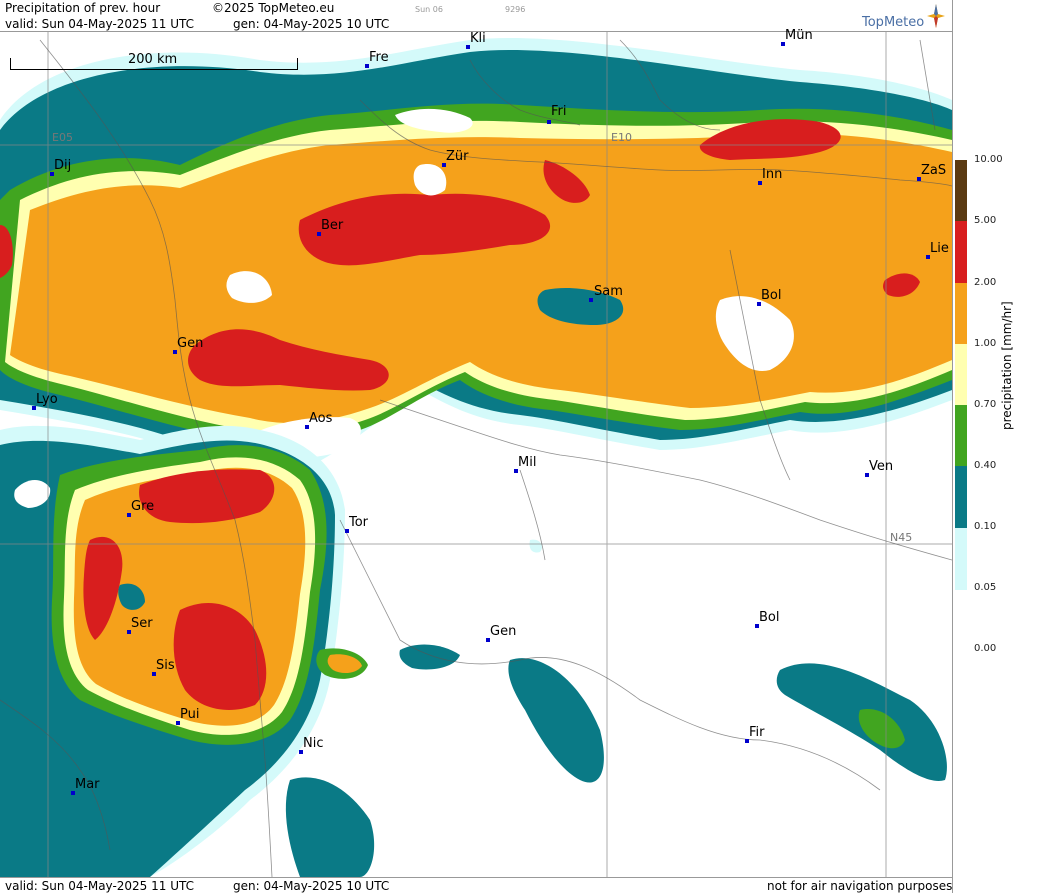 This screenshot has height=893, width=1045. Describe the element at coordinates (379, 57) in the screenshot. I see `city-label: Fre` at that location.